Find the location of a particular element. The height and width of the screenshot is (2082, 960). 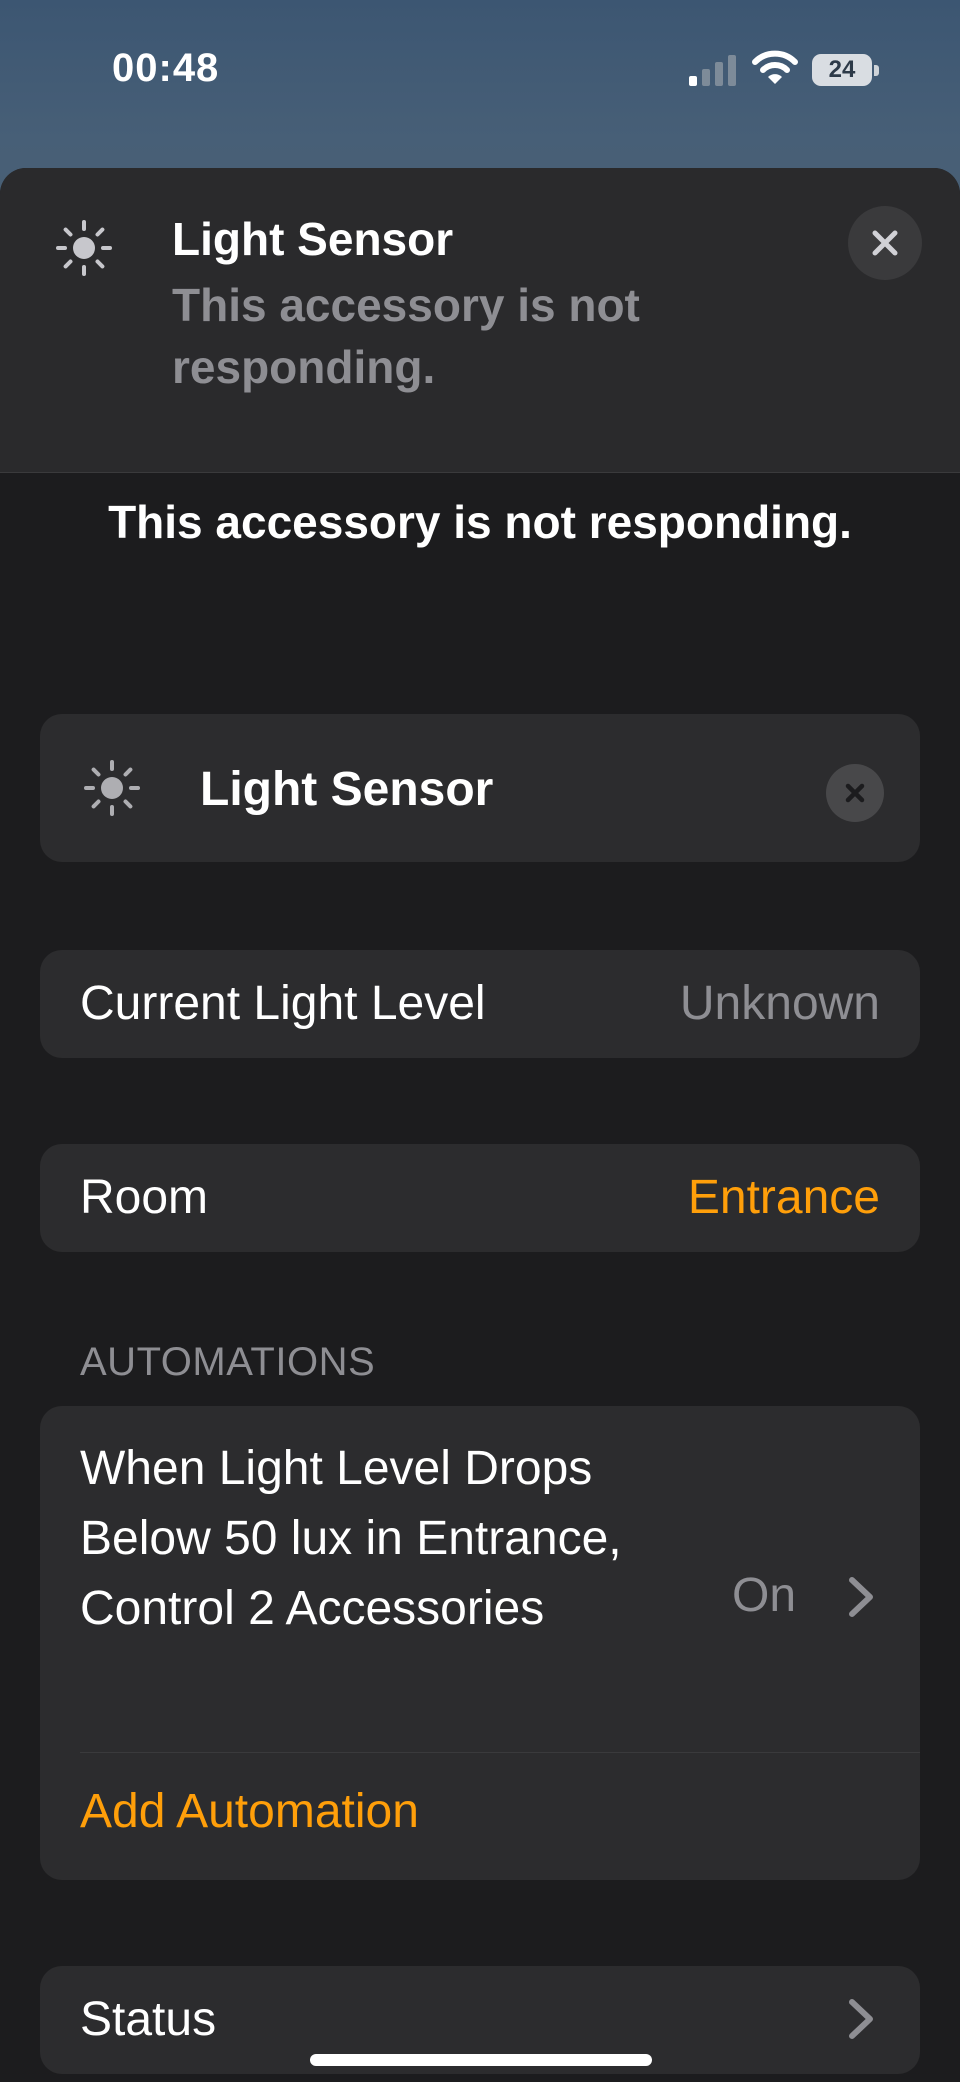

status-label: Status is located at coordinates (148, 2019).